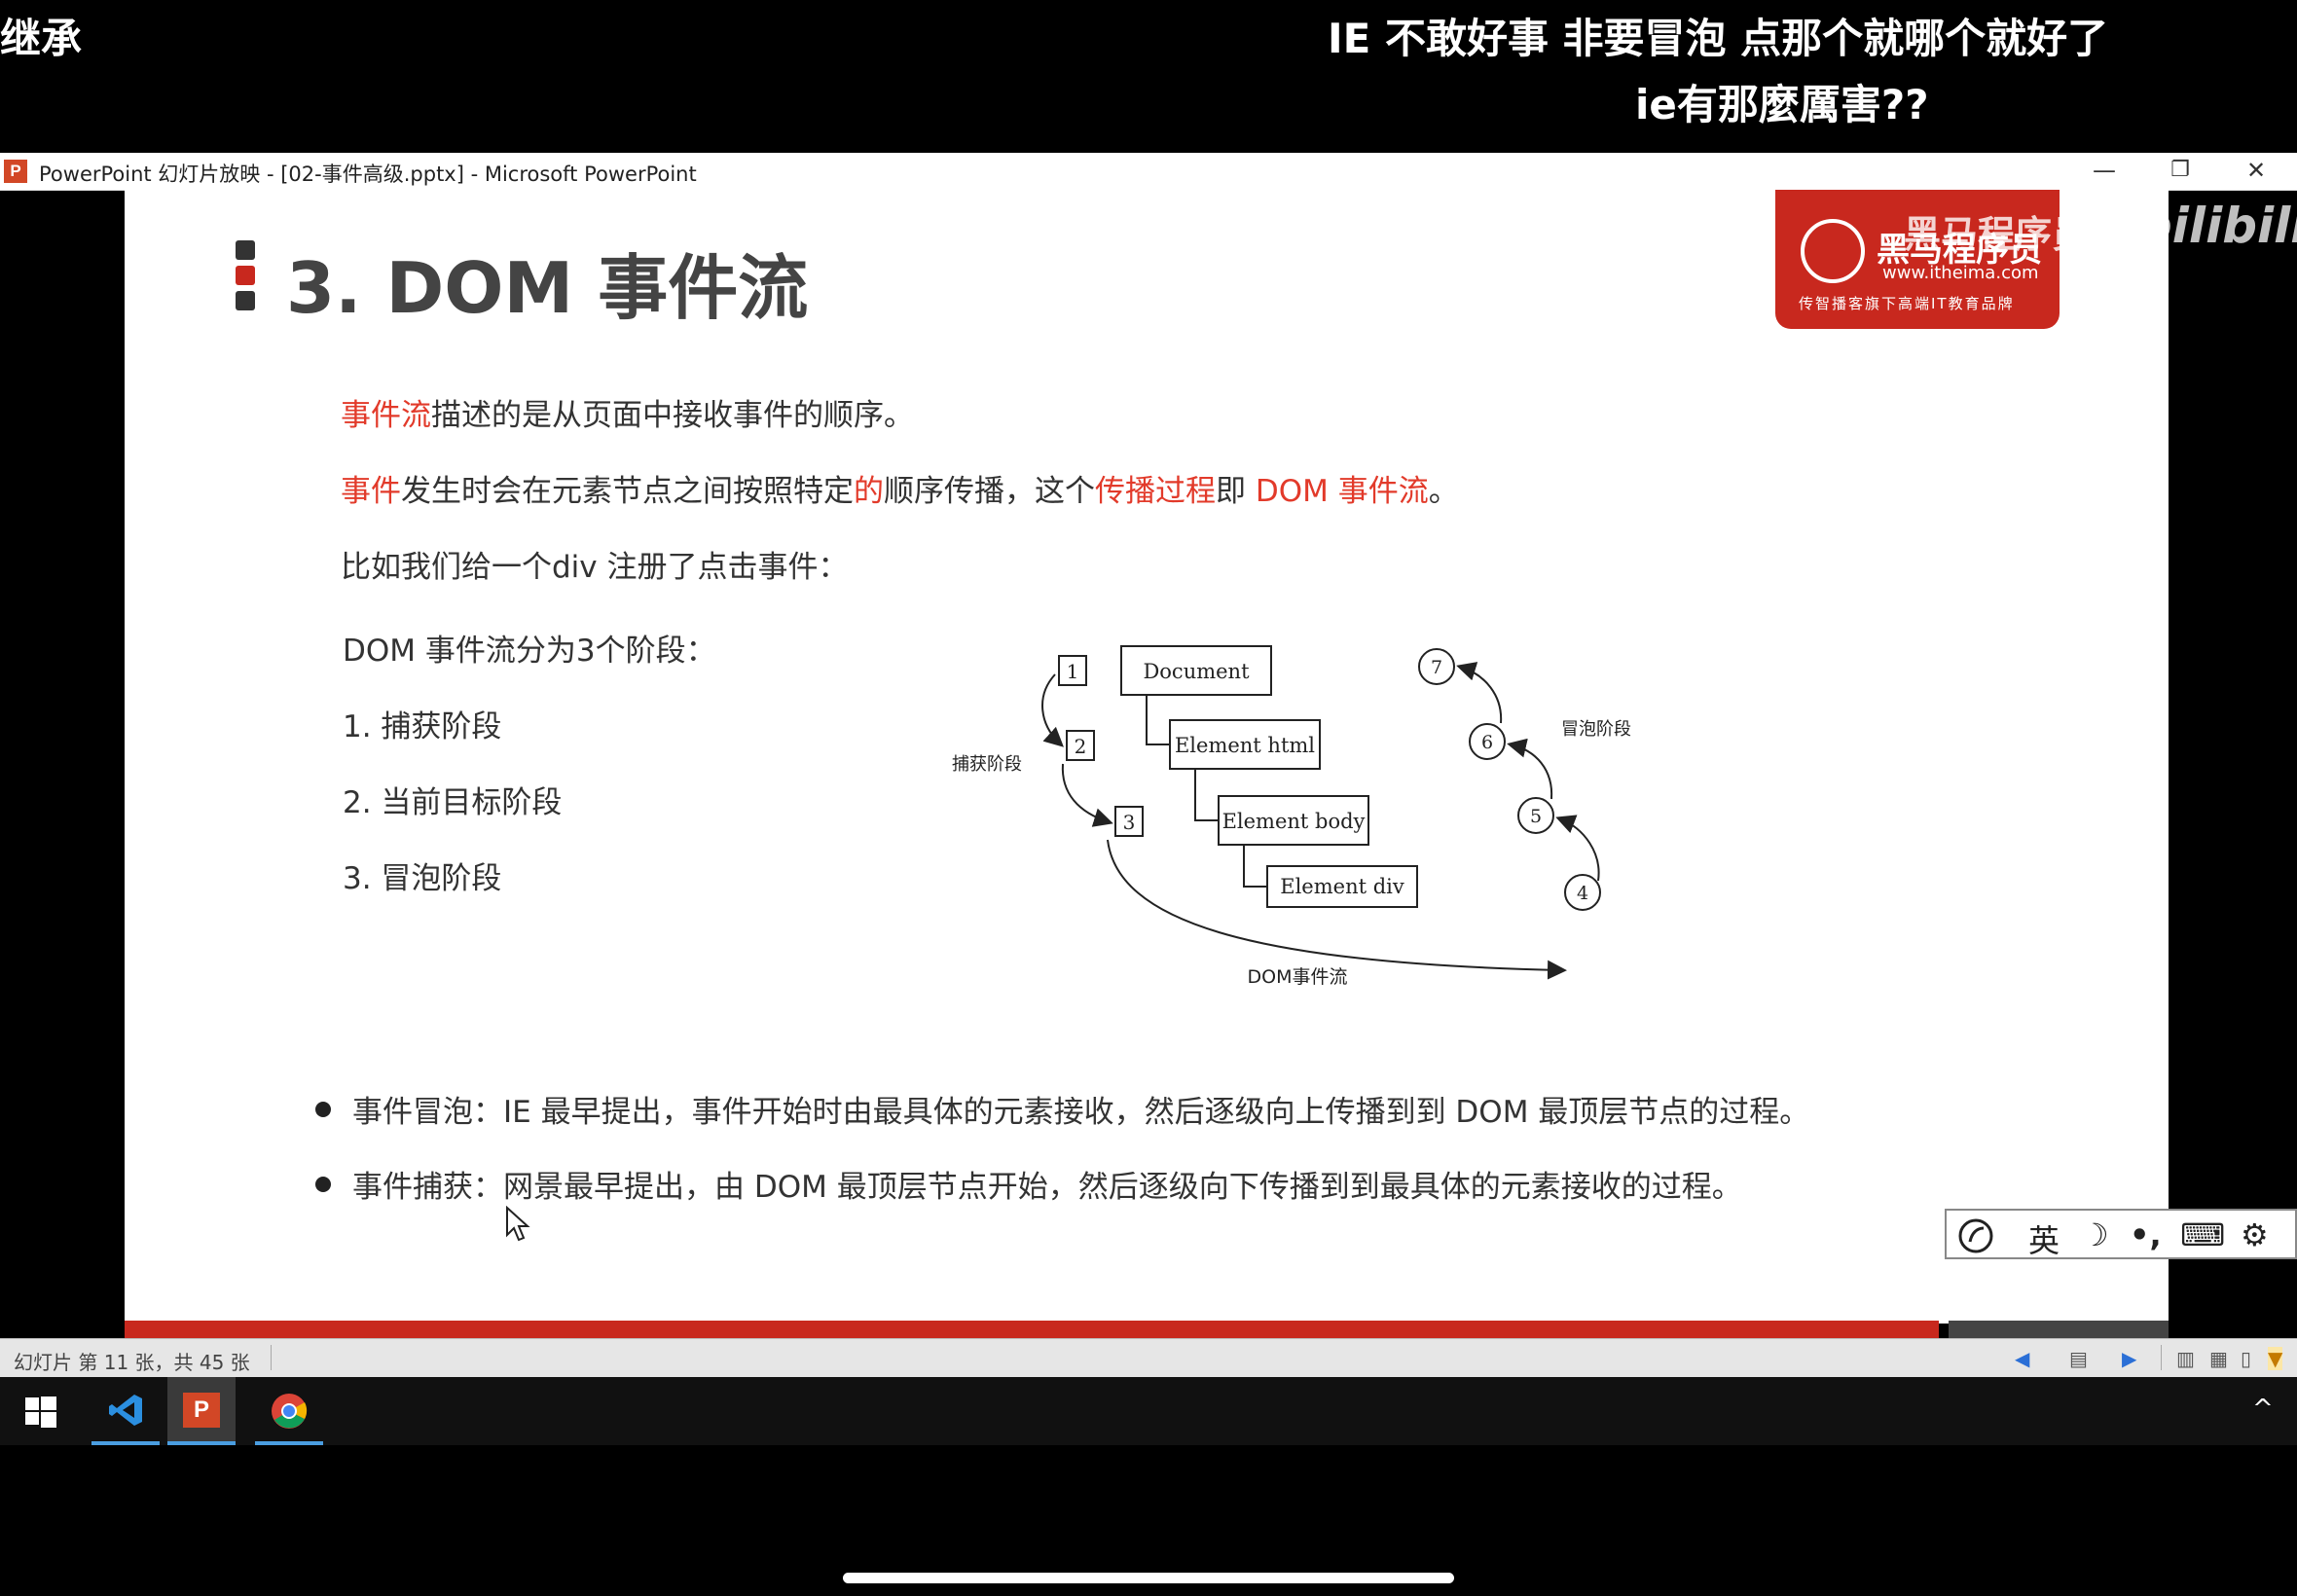 This screenshot has width=2297, height=1596. I want to click on normal-view-icon: ▥, so click(2185, 1358).